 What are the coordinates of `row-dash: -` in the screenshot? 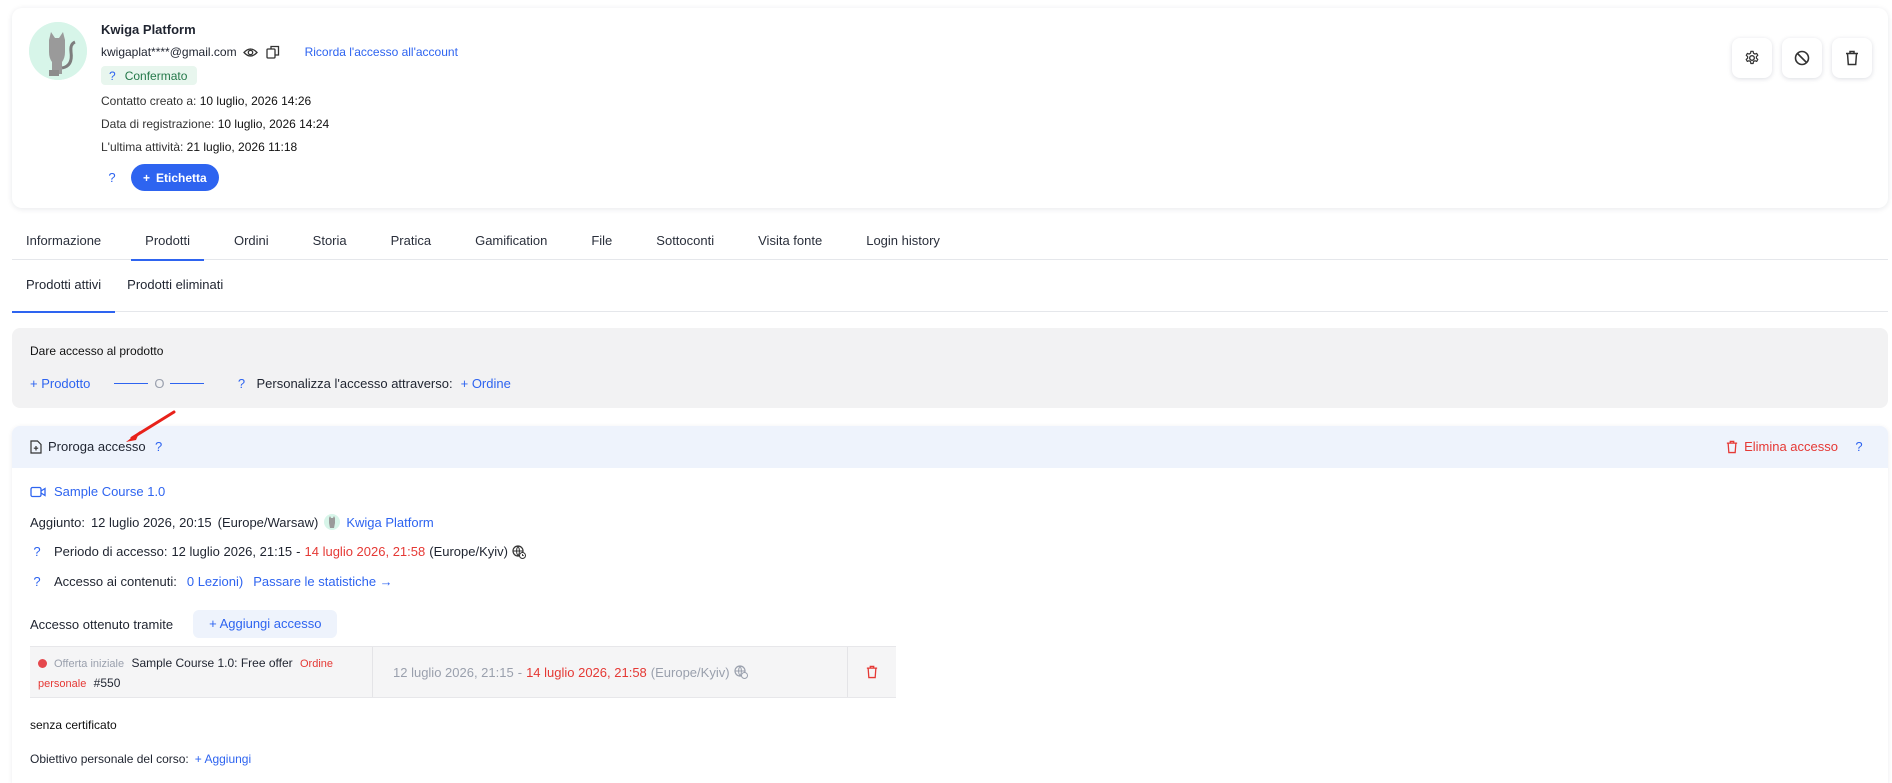 It's located at (520, 672).